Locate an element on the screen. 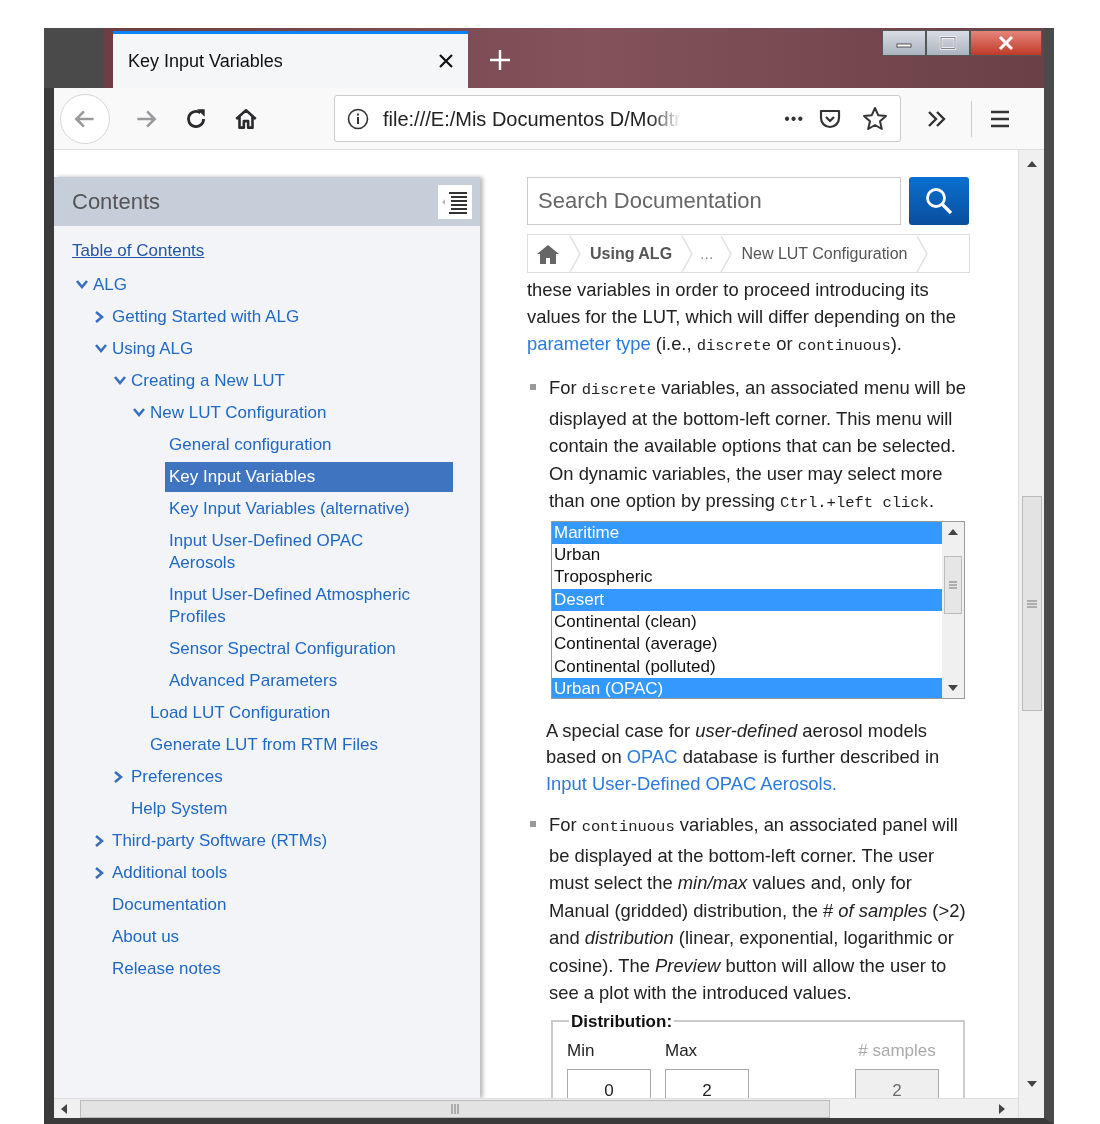 The image size is (1100, 1124). toc-link: Advanced Parameters is located at coordinates (253, 680).